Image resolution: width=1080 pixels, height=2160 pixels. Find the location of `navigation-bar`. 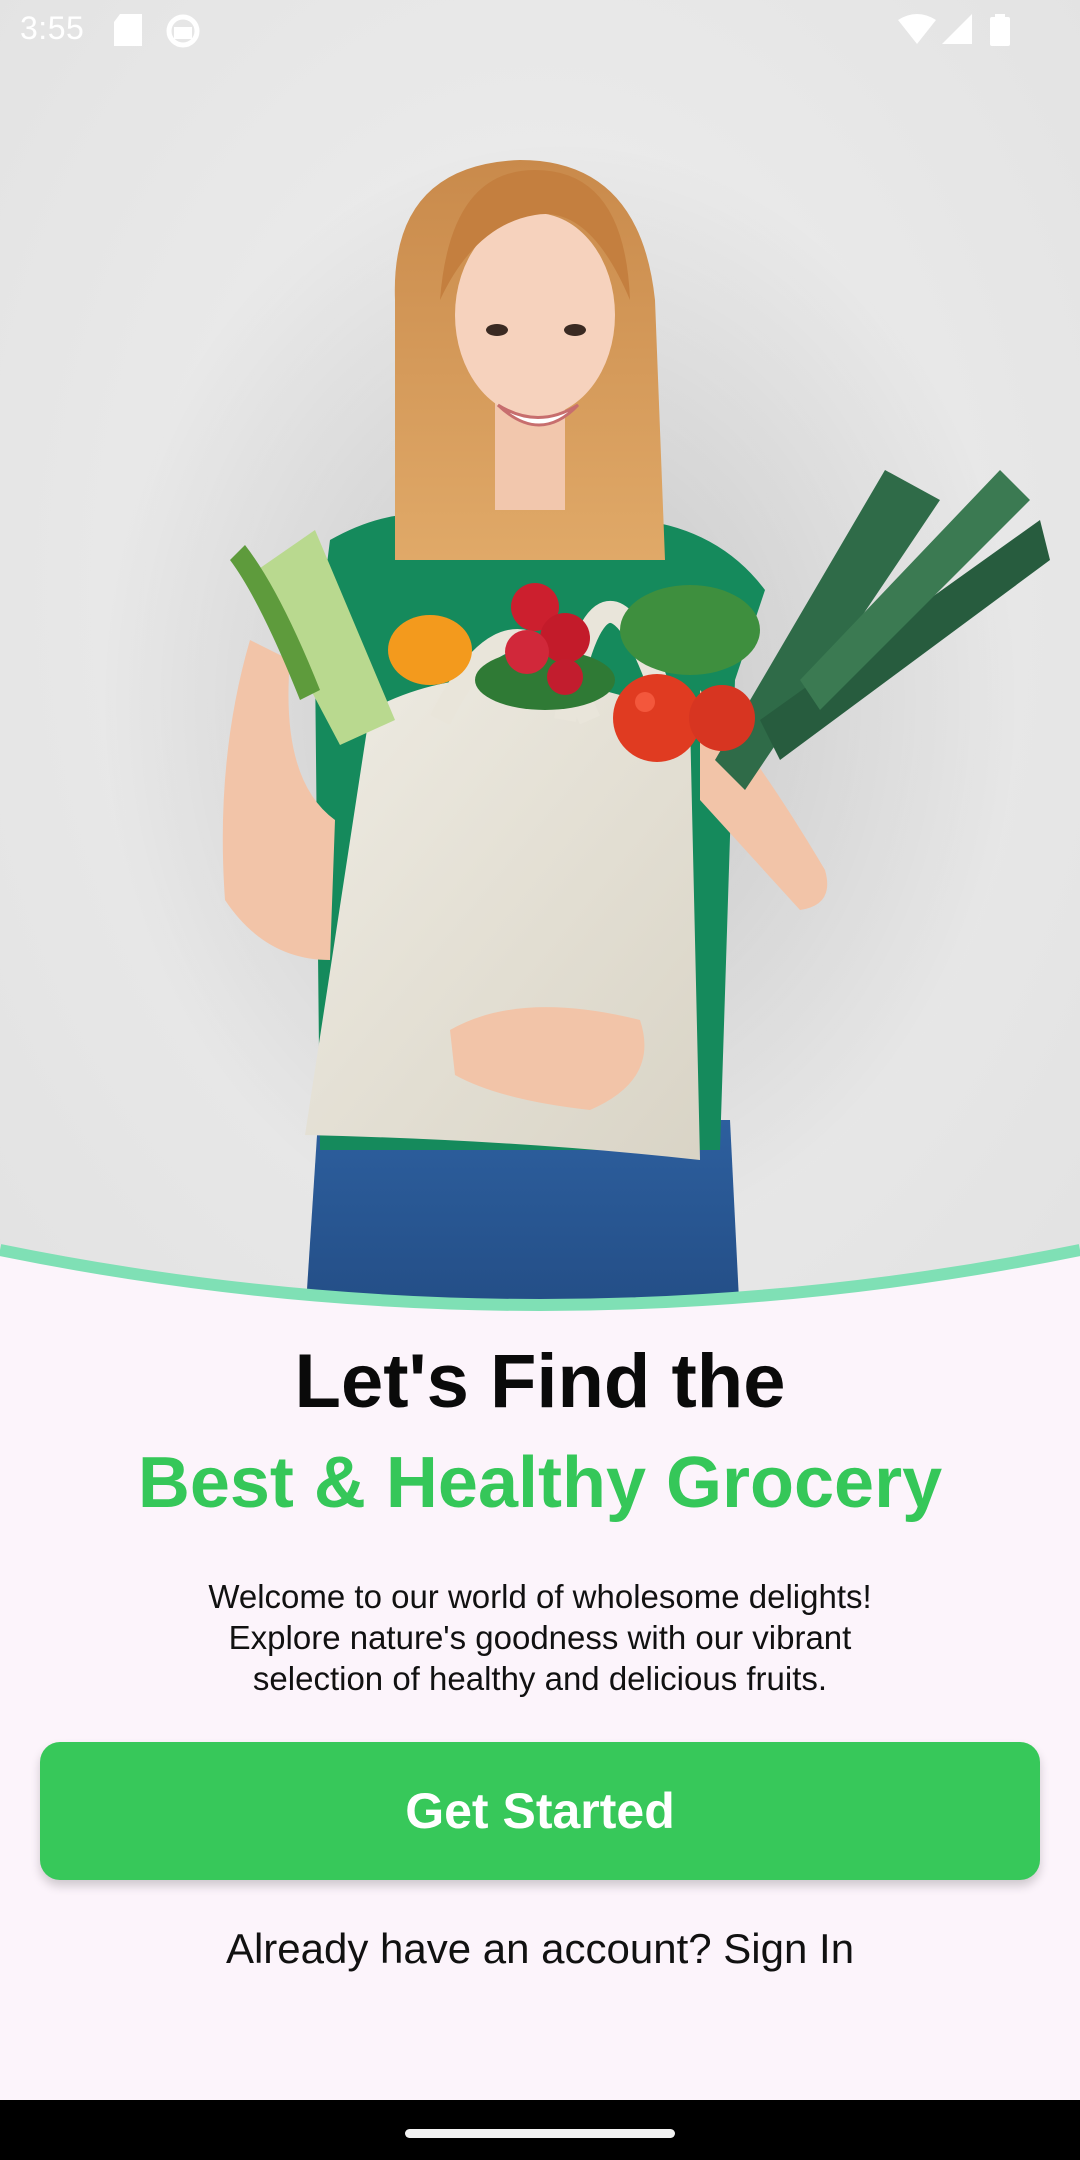

navigation-bar is located at coordinates (540, 2130).